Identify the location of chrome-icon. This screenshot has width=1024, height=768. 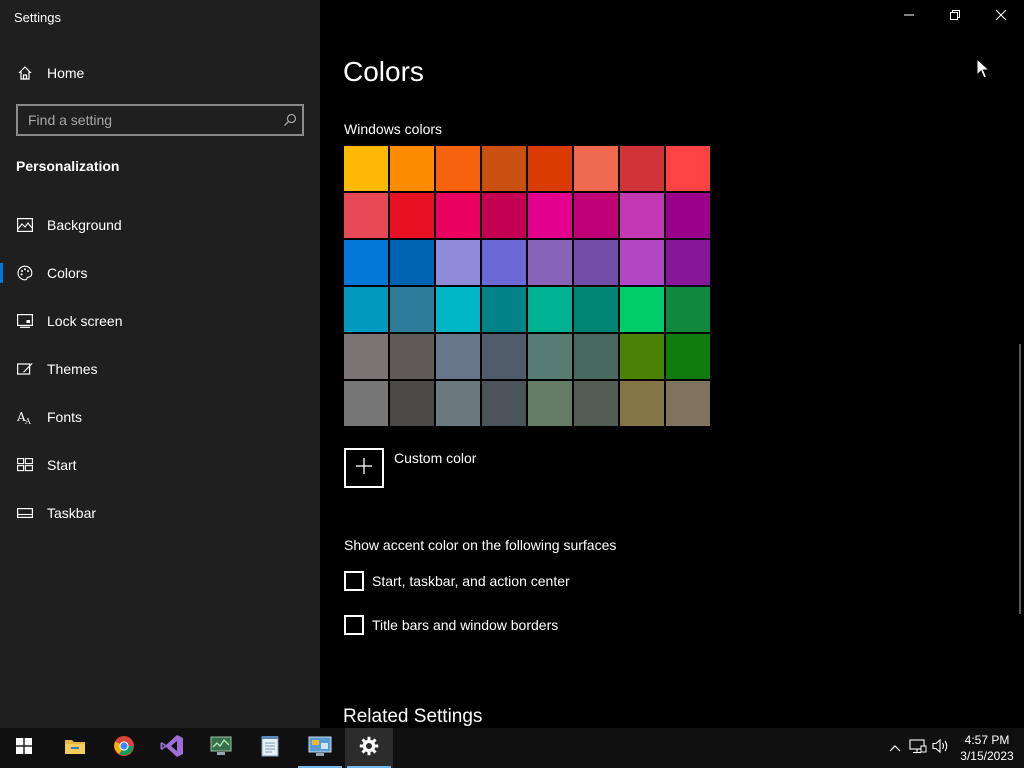
(124, 748).